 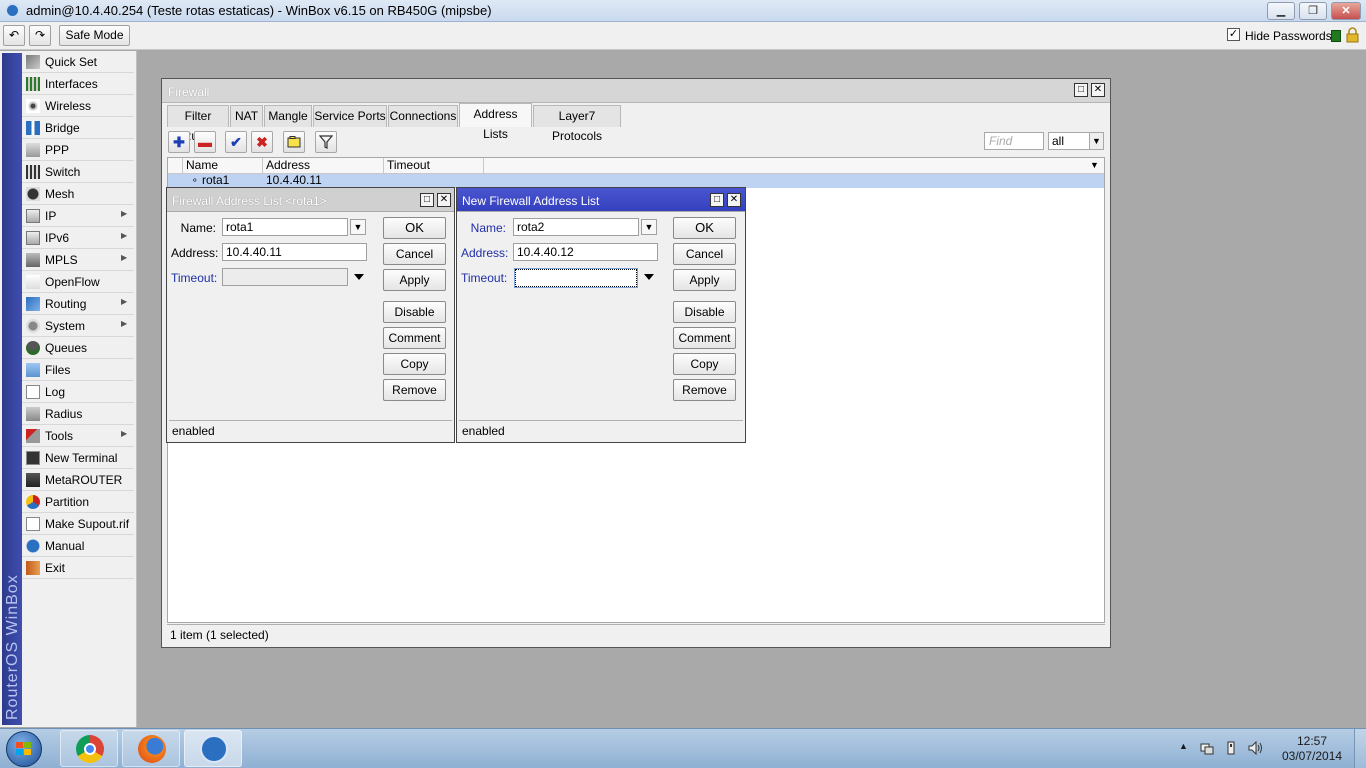 I want to click on chevron-down-icon: ▼, so click(x=1096, y=141).